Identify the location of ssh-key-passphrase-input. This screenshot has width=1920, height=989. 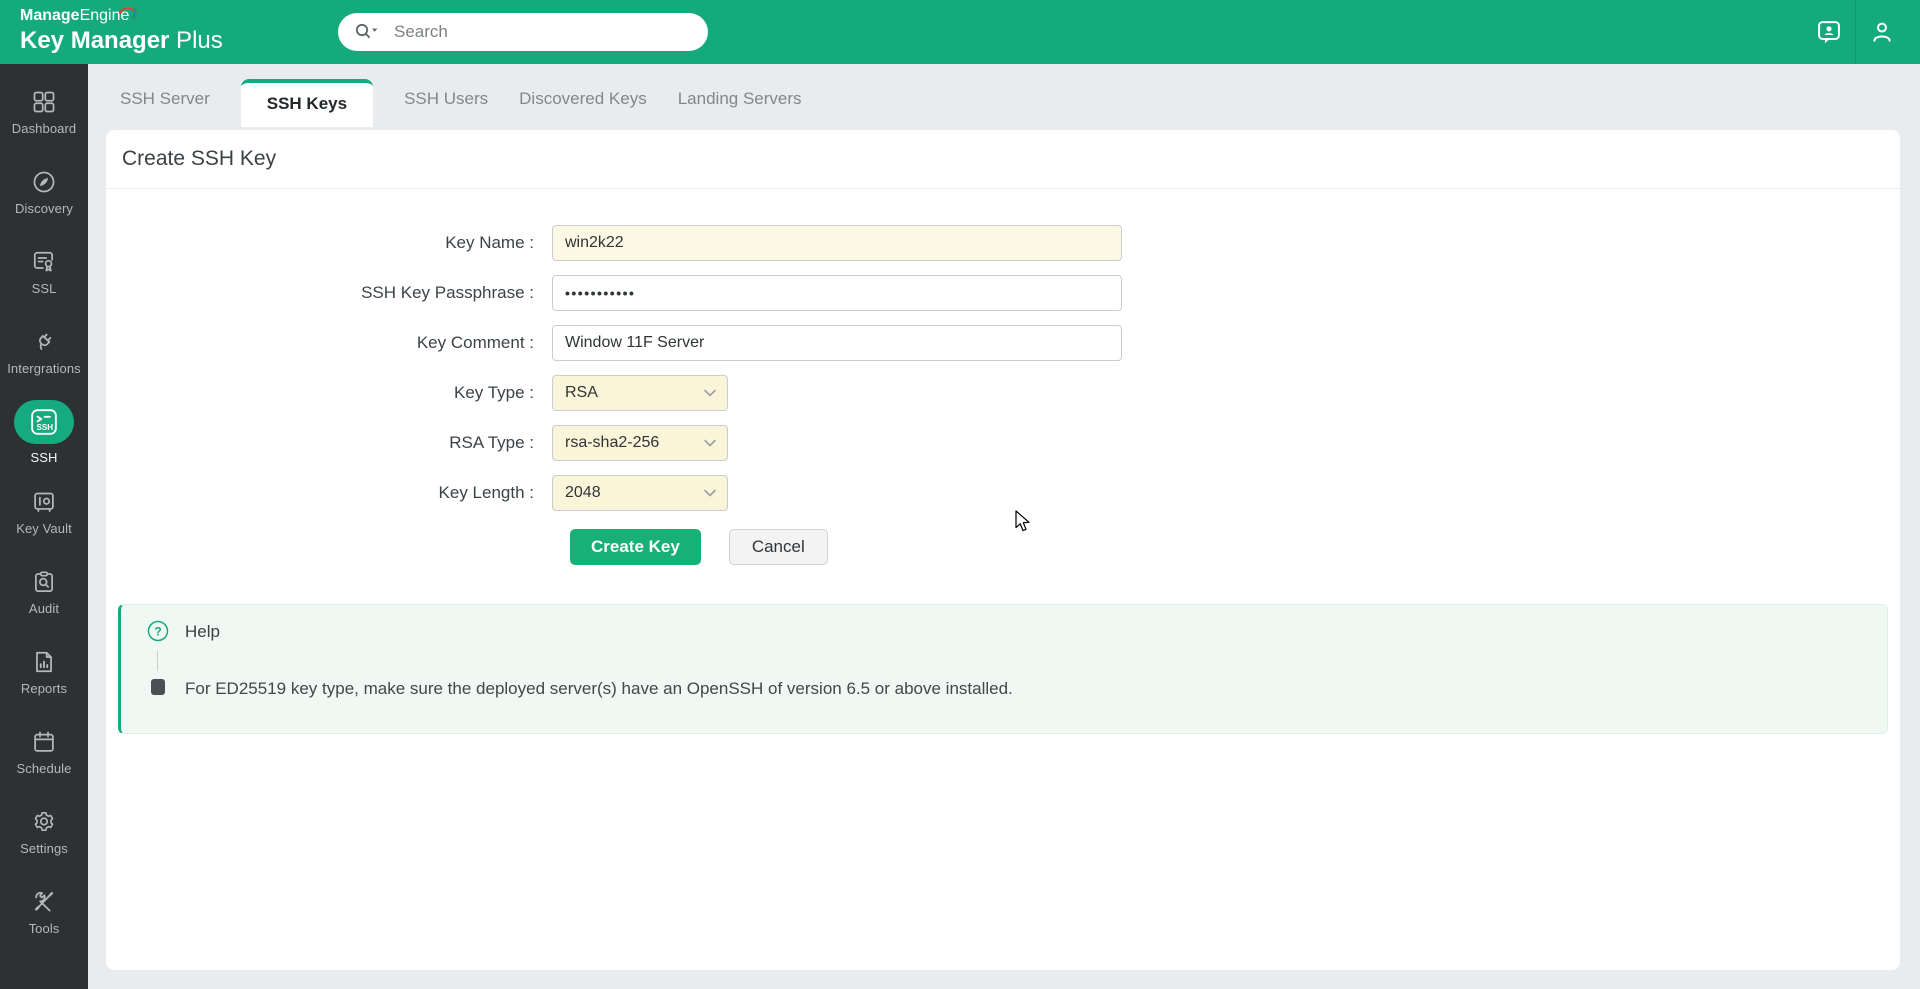
(837, 293).